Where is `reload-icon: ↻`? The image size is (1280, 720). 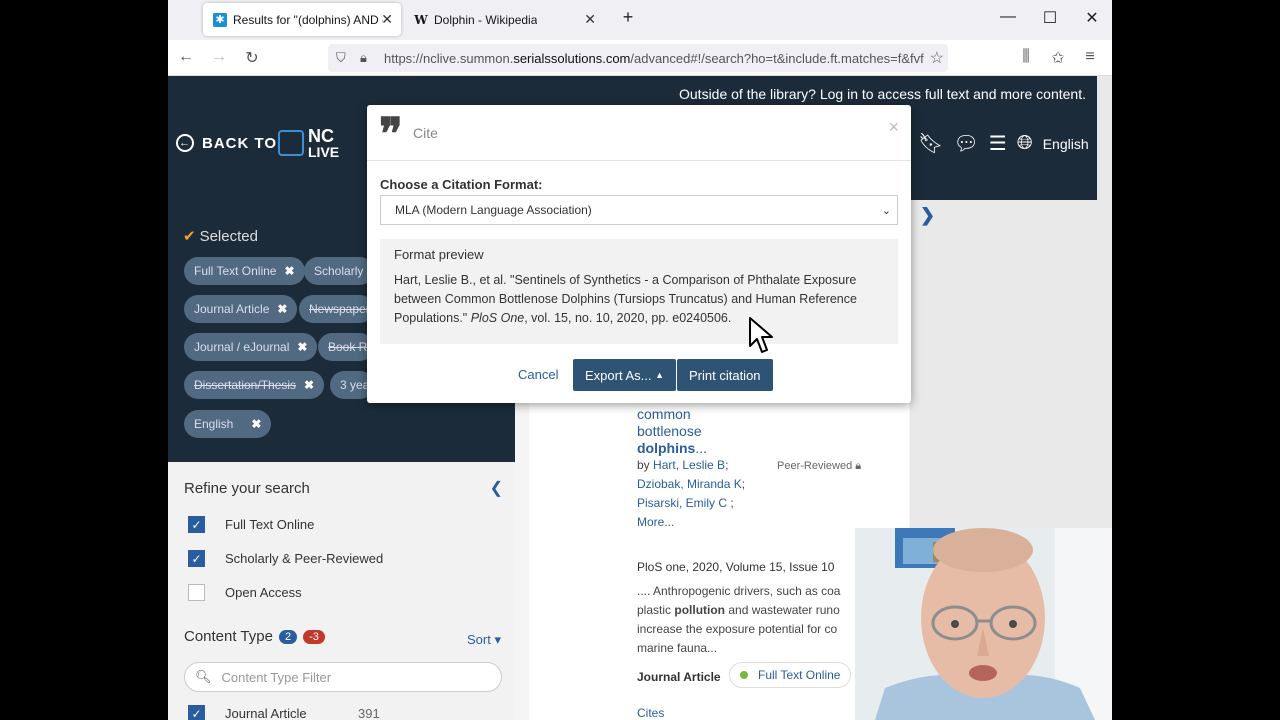 reload-icon: ↻ is located at coordinates (252, 58).